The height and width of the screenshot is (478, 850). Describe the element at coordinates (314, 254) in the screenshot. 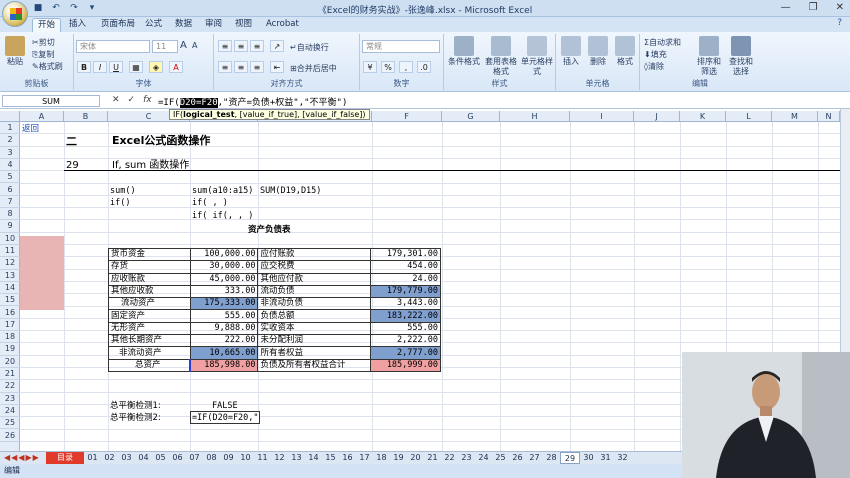

I see `account-label: 应付账款` at that location.